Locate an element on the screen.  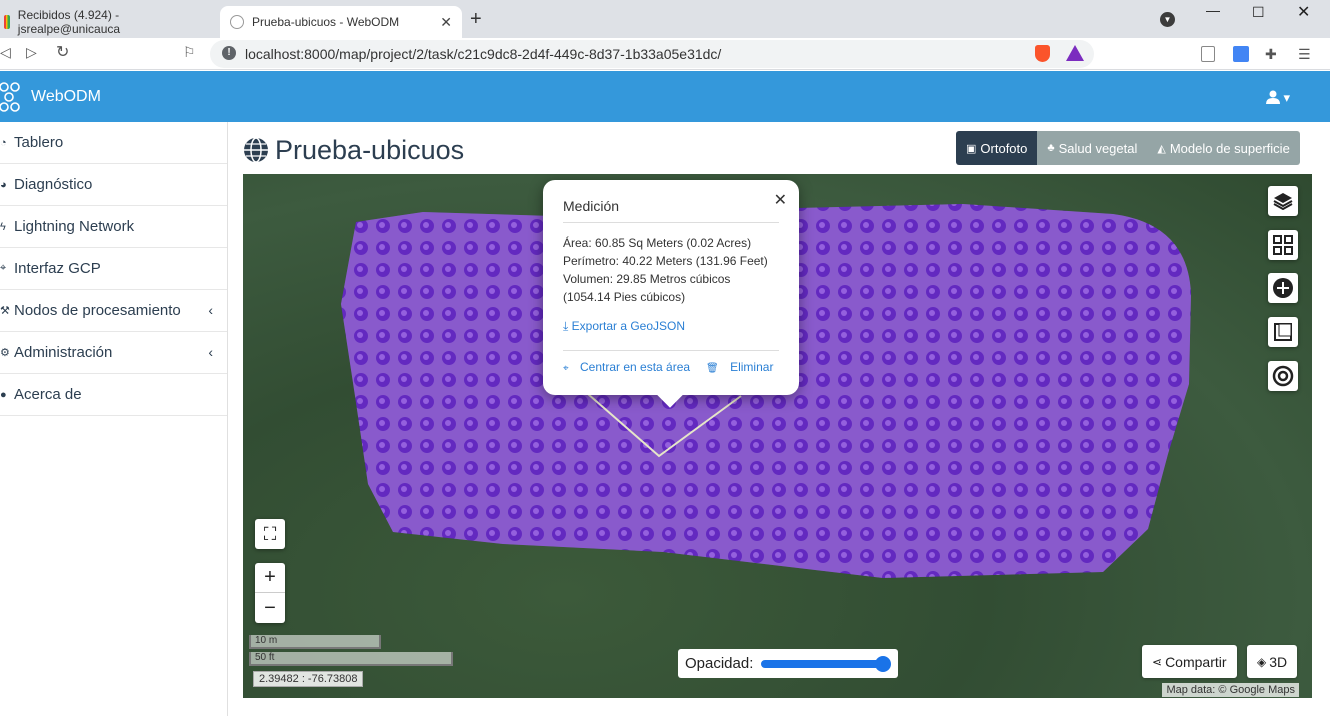
zoom-out-icon: − is located at coordinates (270, 608).